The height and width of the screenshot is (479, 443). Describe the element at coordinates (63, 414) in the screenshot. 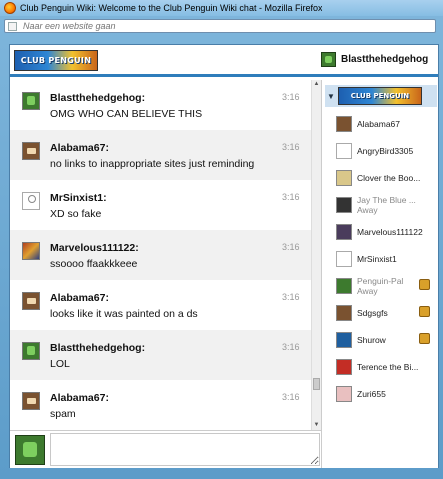

I see `message-text: spam` at that location.